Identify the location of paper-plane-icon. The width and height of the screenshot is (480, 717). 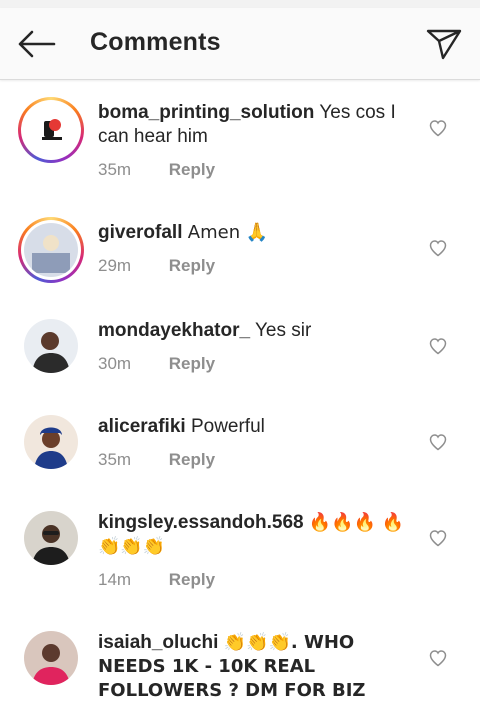
(444, 44).